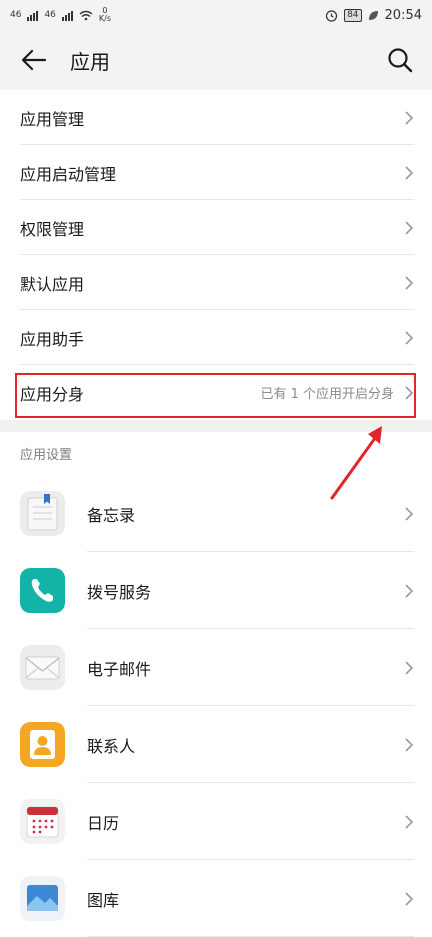 The image size is (432, 937). Describe the element at coordinates (42, 821) in the screenshot. I see `calendar-icon` at that location.